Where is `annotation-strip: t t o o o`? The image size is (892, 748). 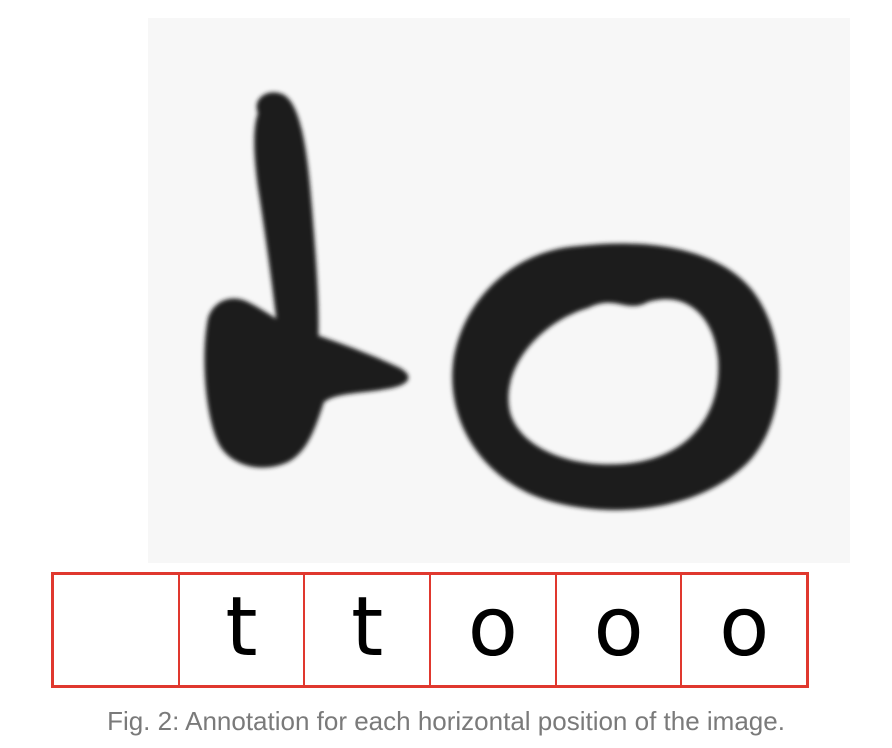
annotation-strip: t t o o o is located at coordinates (430, 630).